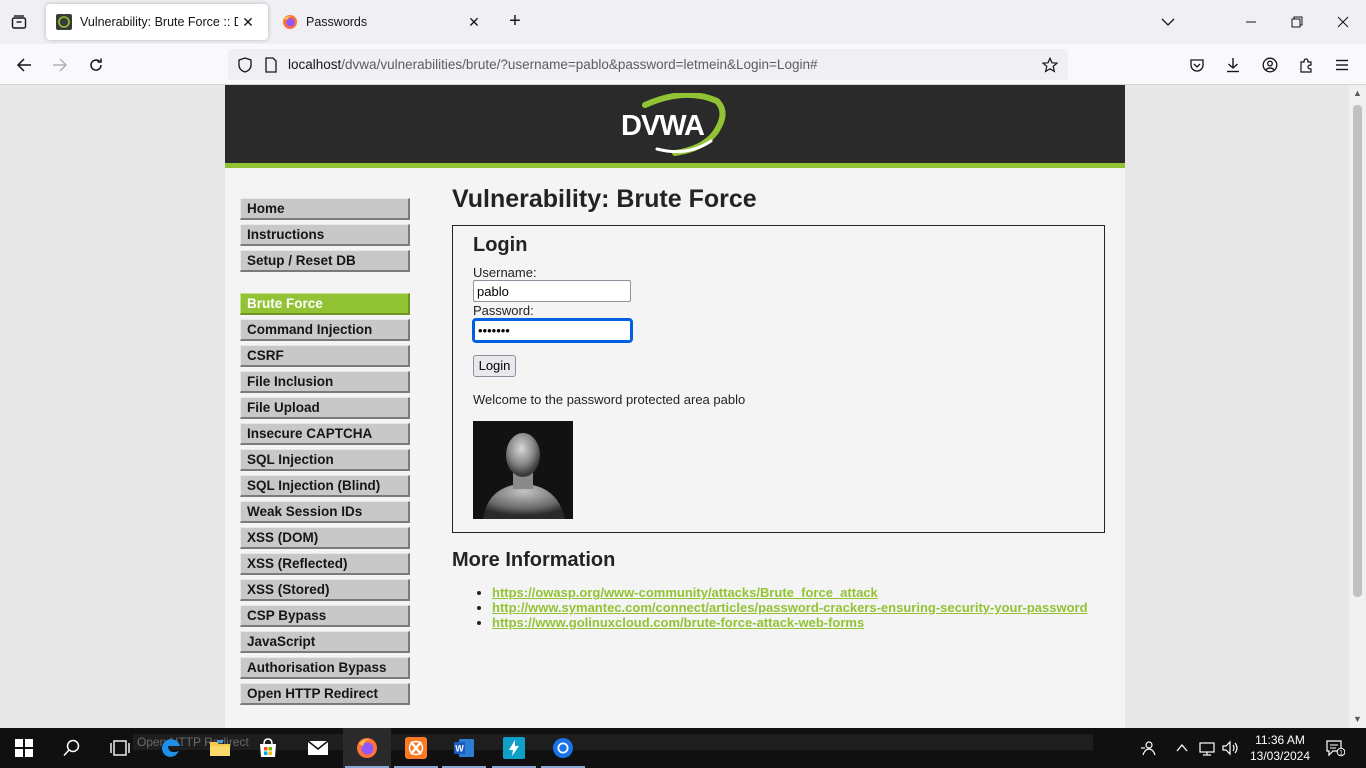  What do you see at coordinates (64, 22) in the screenshot?
I see `dvwa-favicon-icon` at bounding box center [64, 22].